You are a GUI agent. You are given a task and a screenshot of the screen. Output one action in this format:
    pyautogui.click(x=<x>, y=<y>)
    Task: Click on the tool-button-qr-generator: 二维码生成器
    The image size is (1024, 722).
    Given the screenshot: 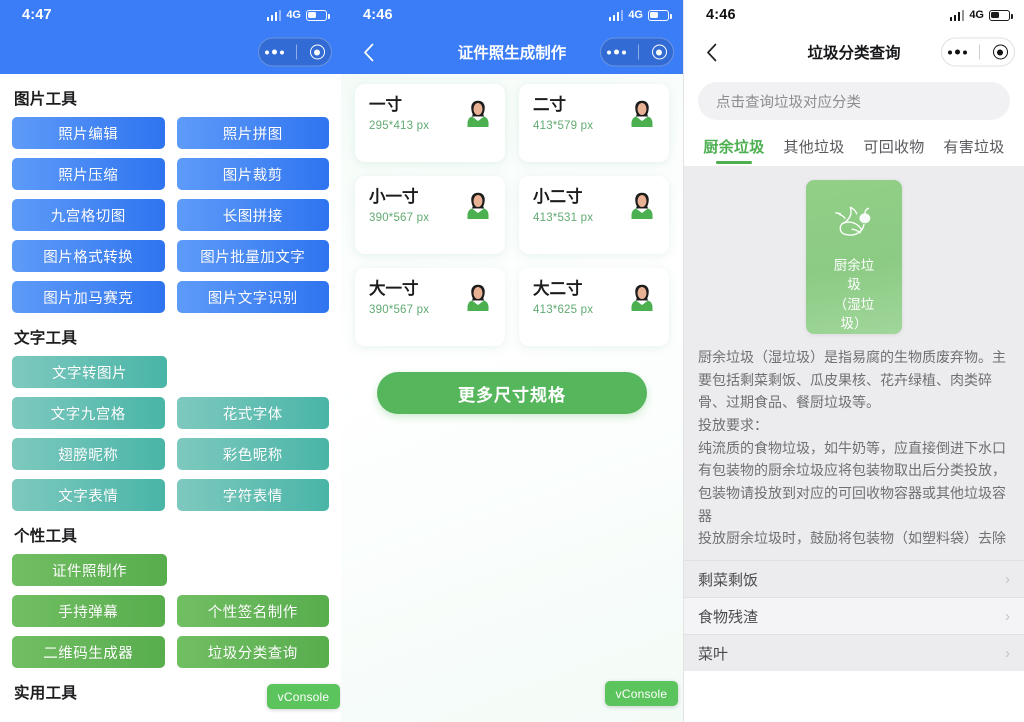 What is the action you would take?
    pyautogui.click(x=88, y=652)
    